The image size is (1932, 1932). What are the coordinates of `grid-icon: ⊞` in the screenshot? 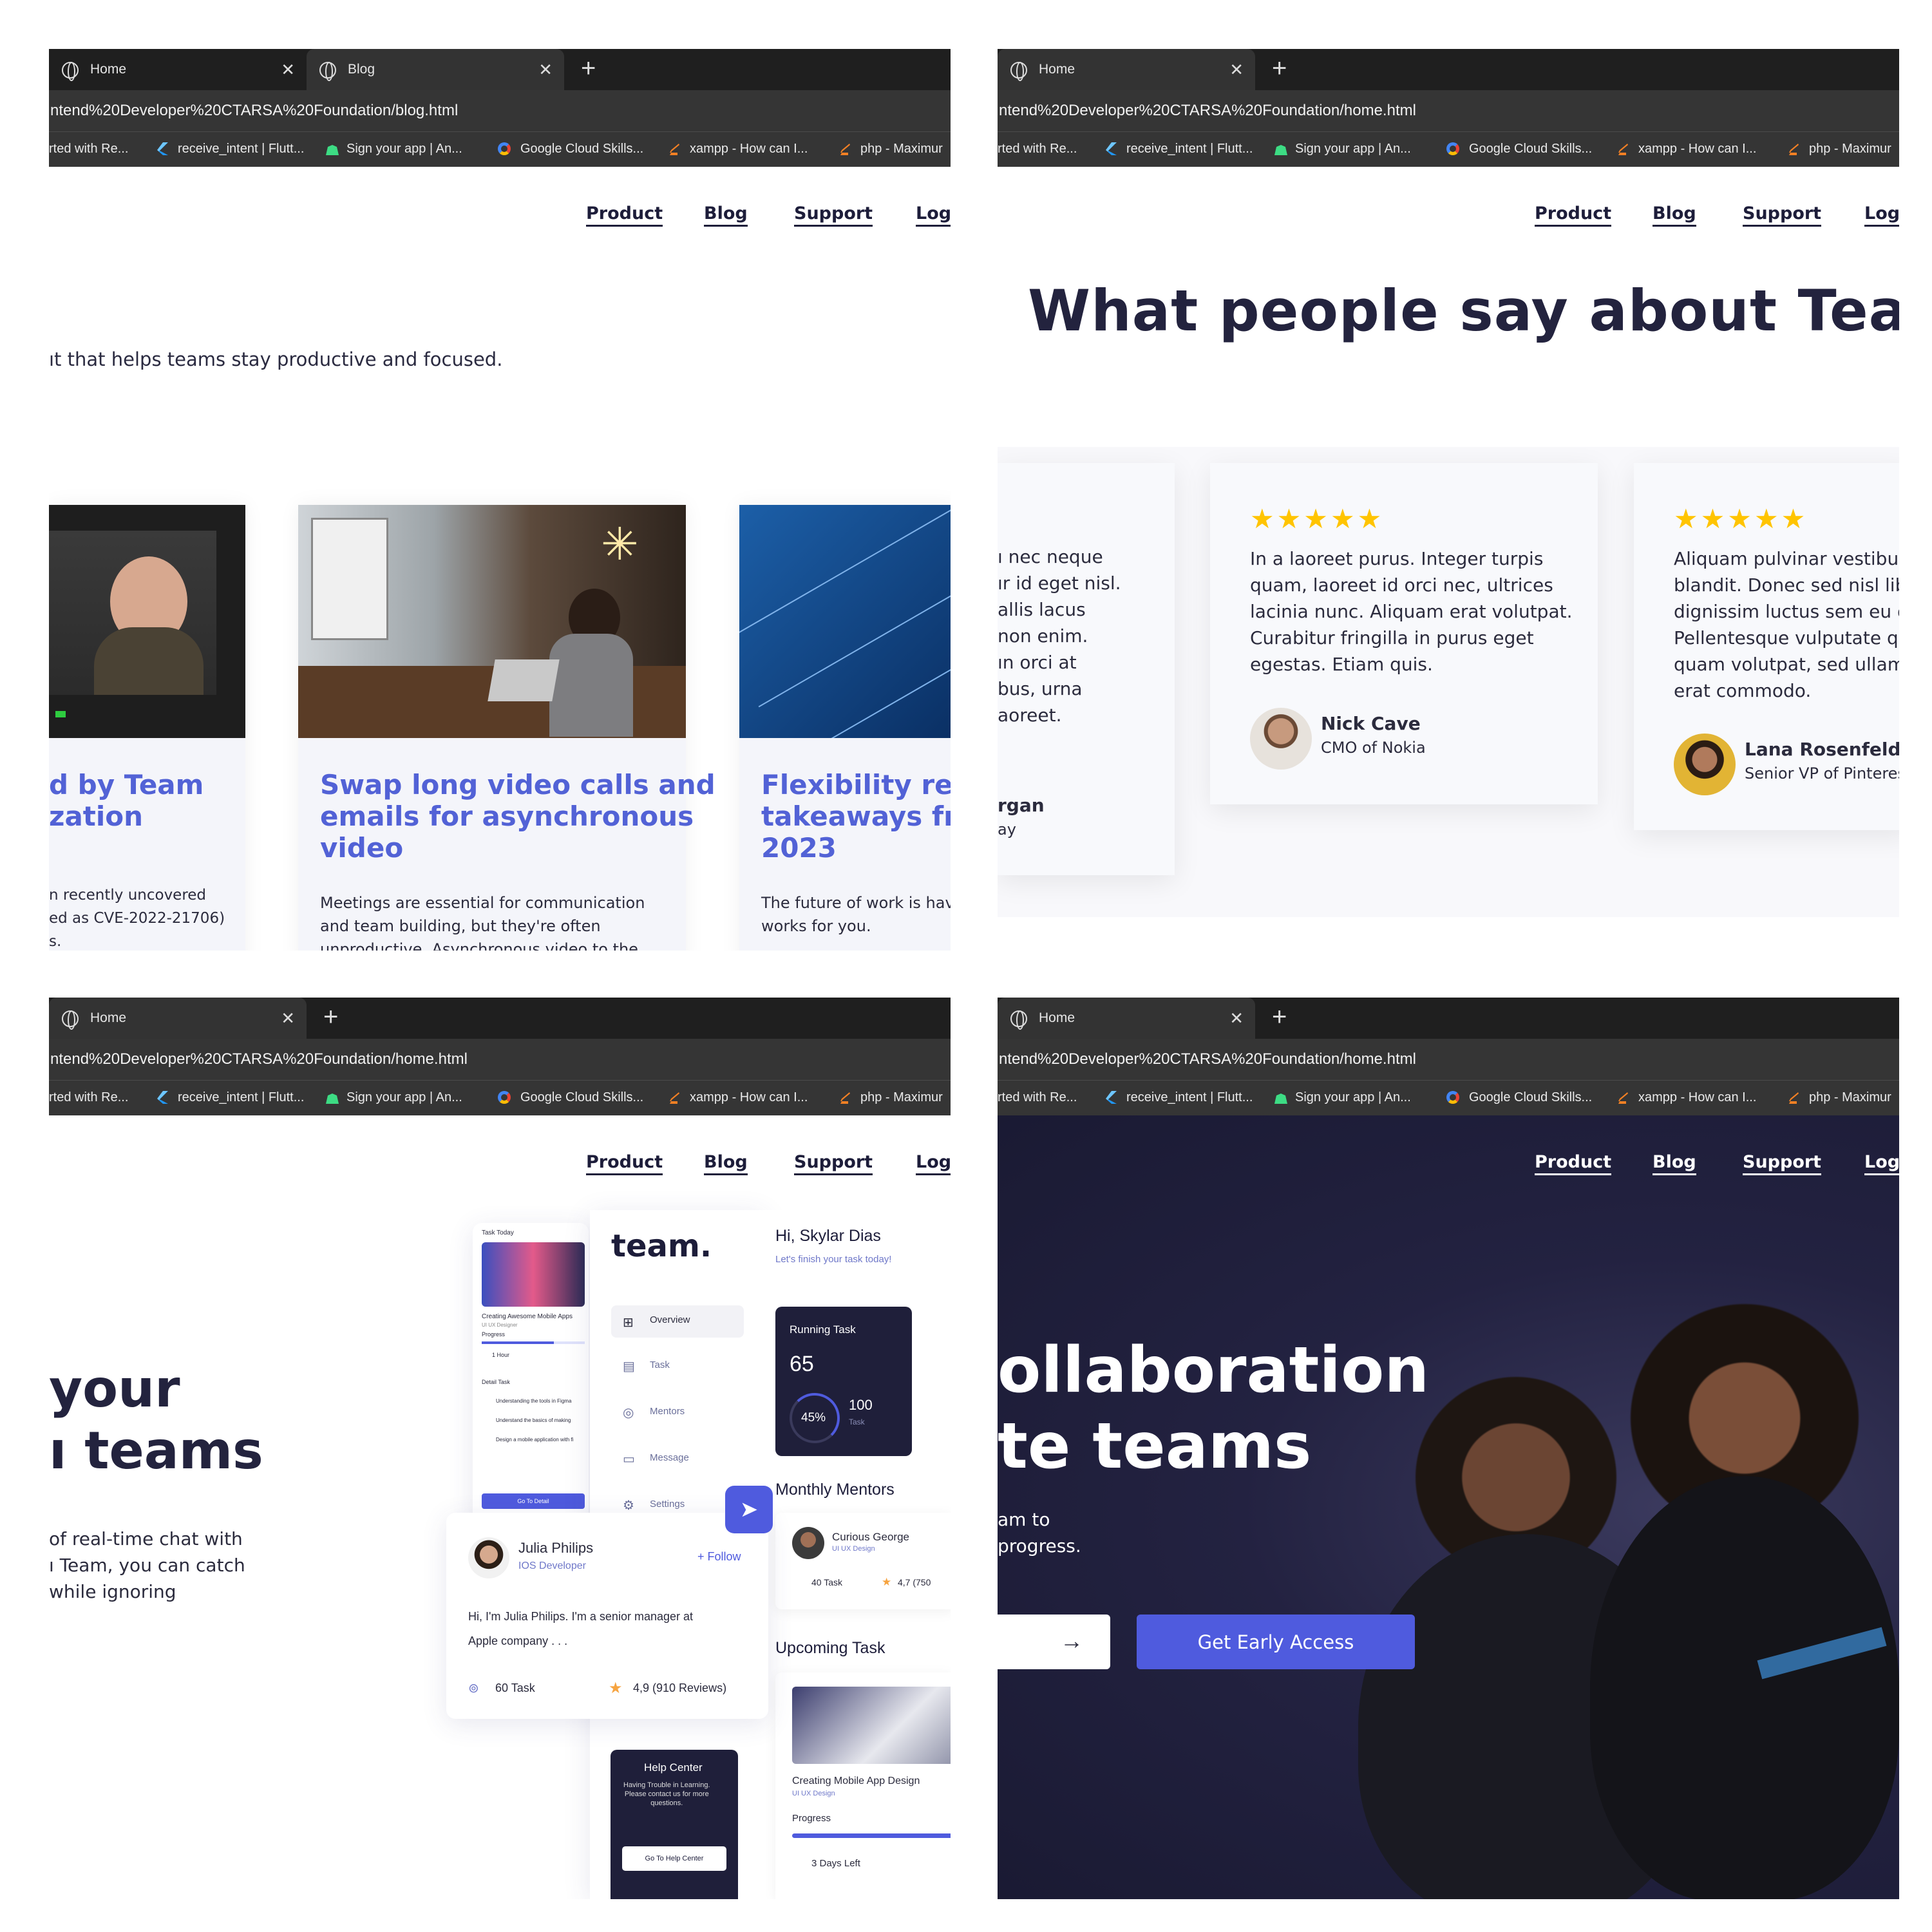 It's located at (628, 1323).